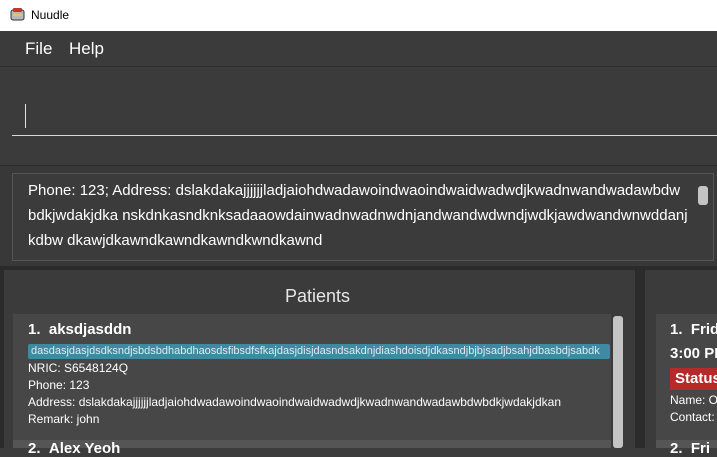 Image resolution: width=717 pixels, height=457 pixels. I want to click on patient-card-name: 1. aksdjasddn, so click(80, 329).